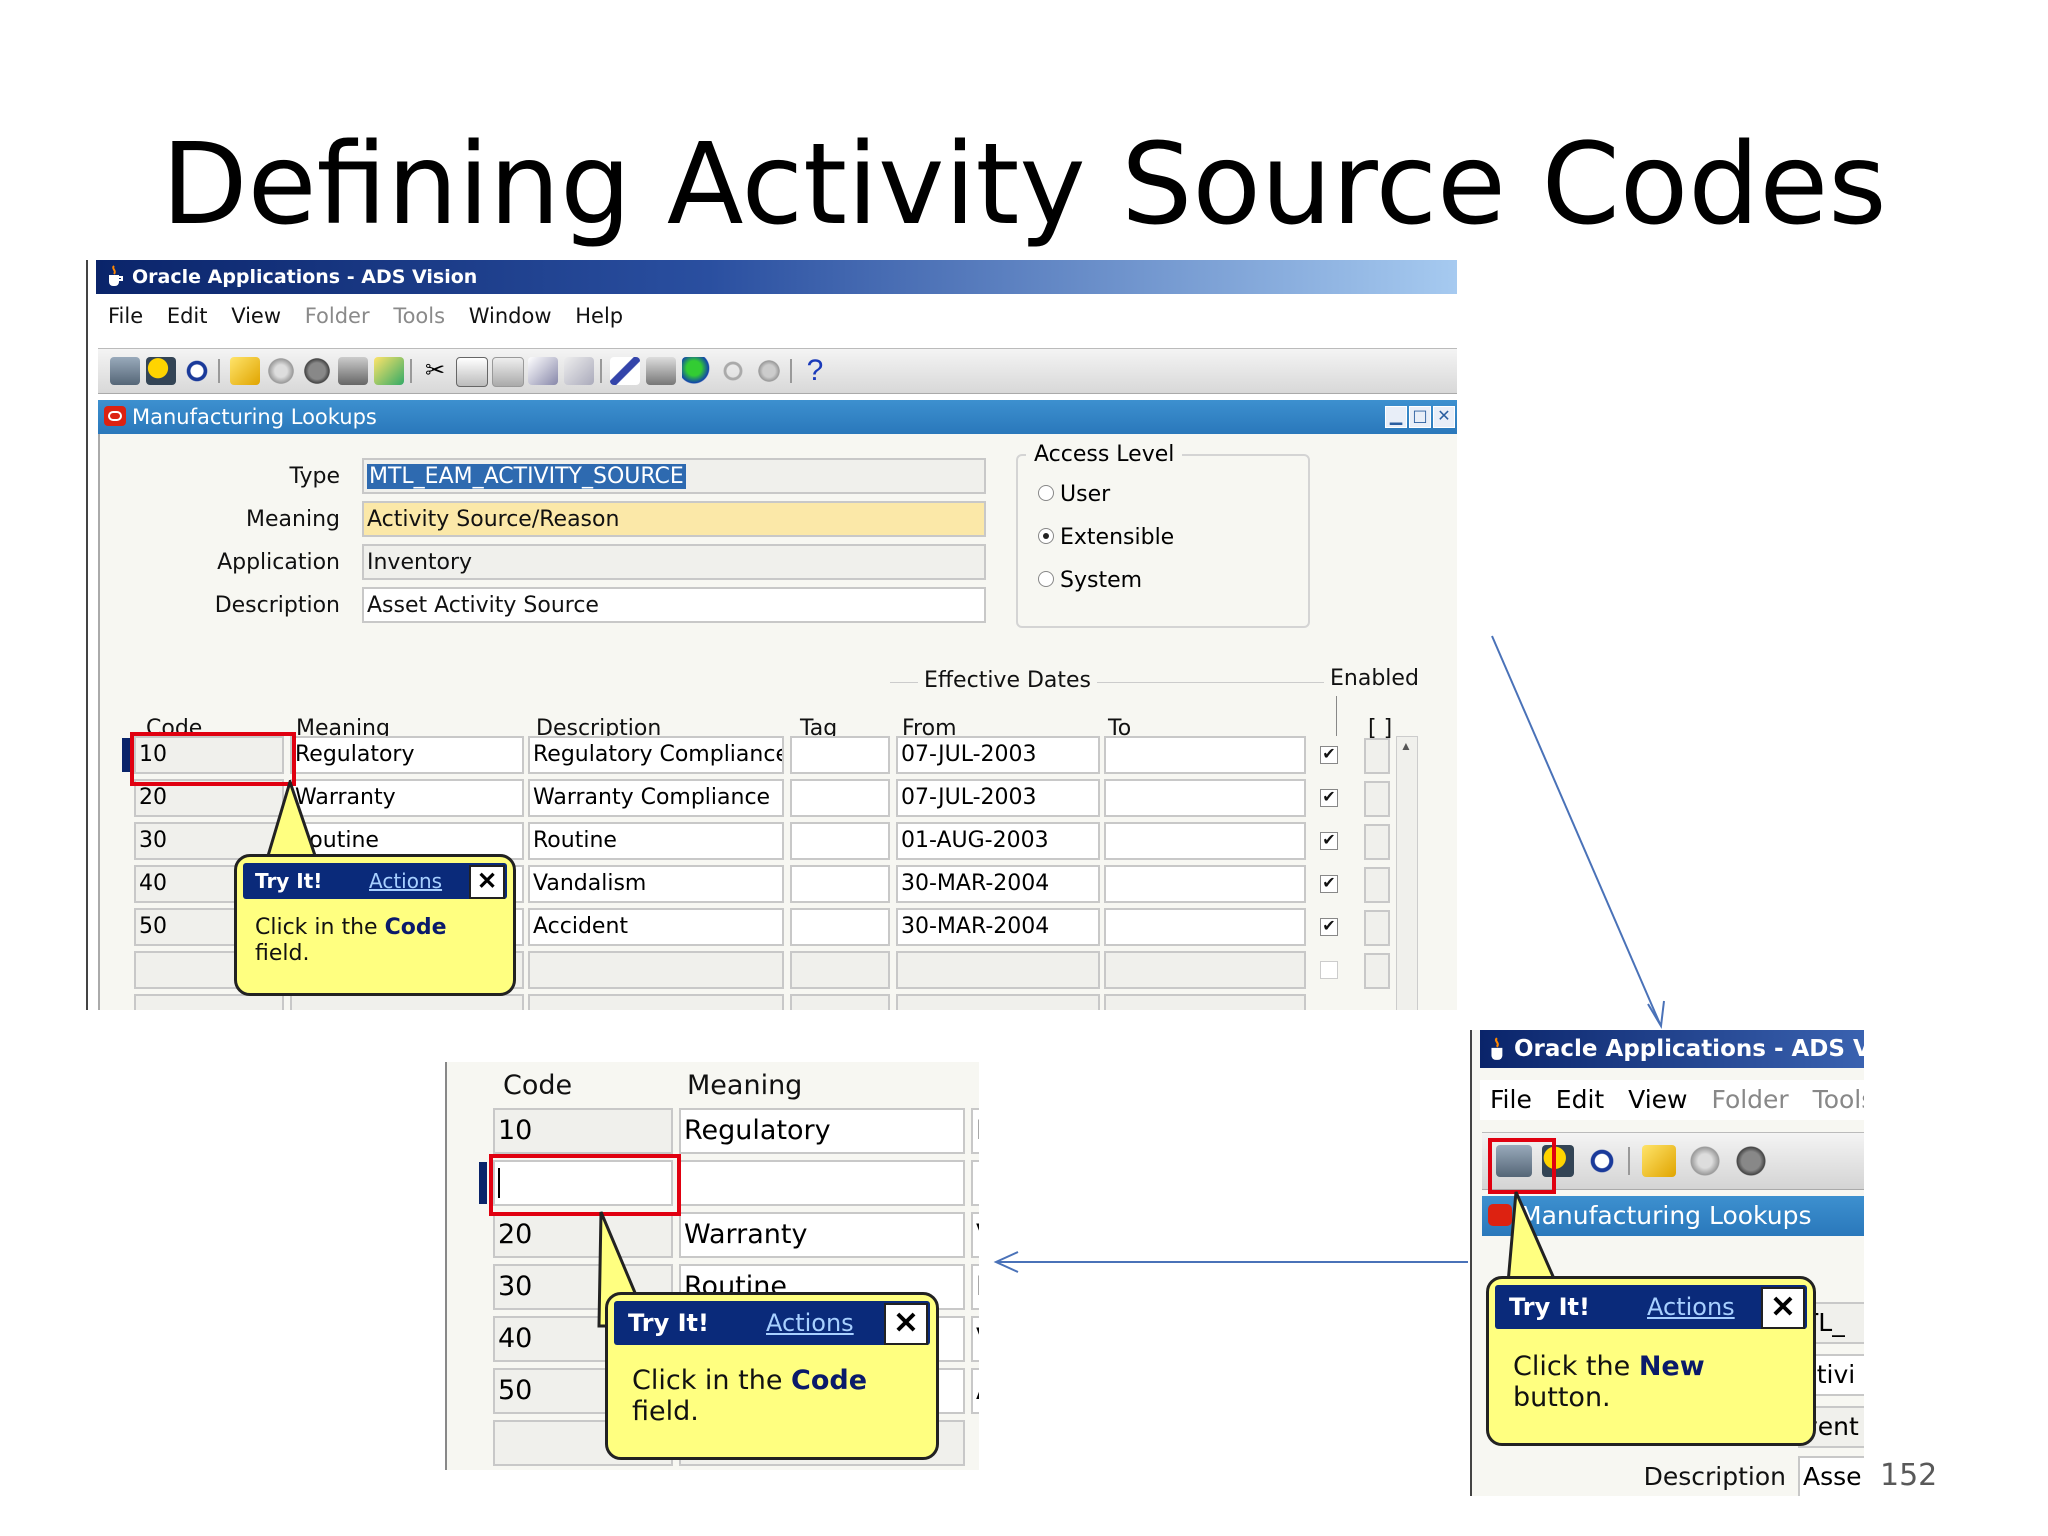 This screenshot has height=1536, width=2048. What do you see at coordinates (840, 884) in the screenshot?
I see `table-row-4-tag` at bounding box center [840, 884].